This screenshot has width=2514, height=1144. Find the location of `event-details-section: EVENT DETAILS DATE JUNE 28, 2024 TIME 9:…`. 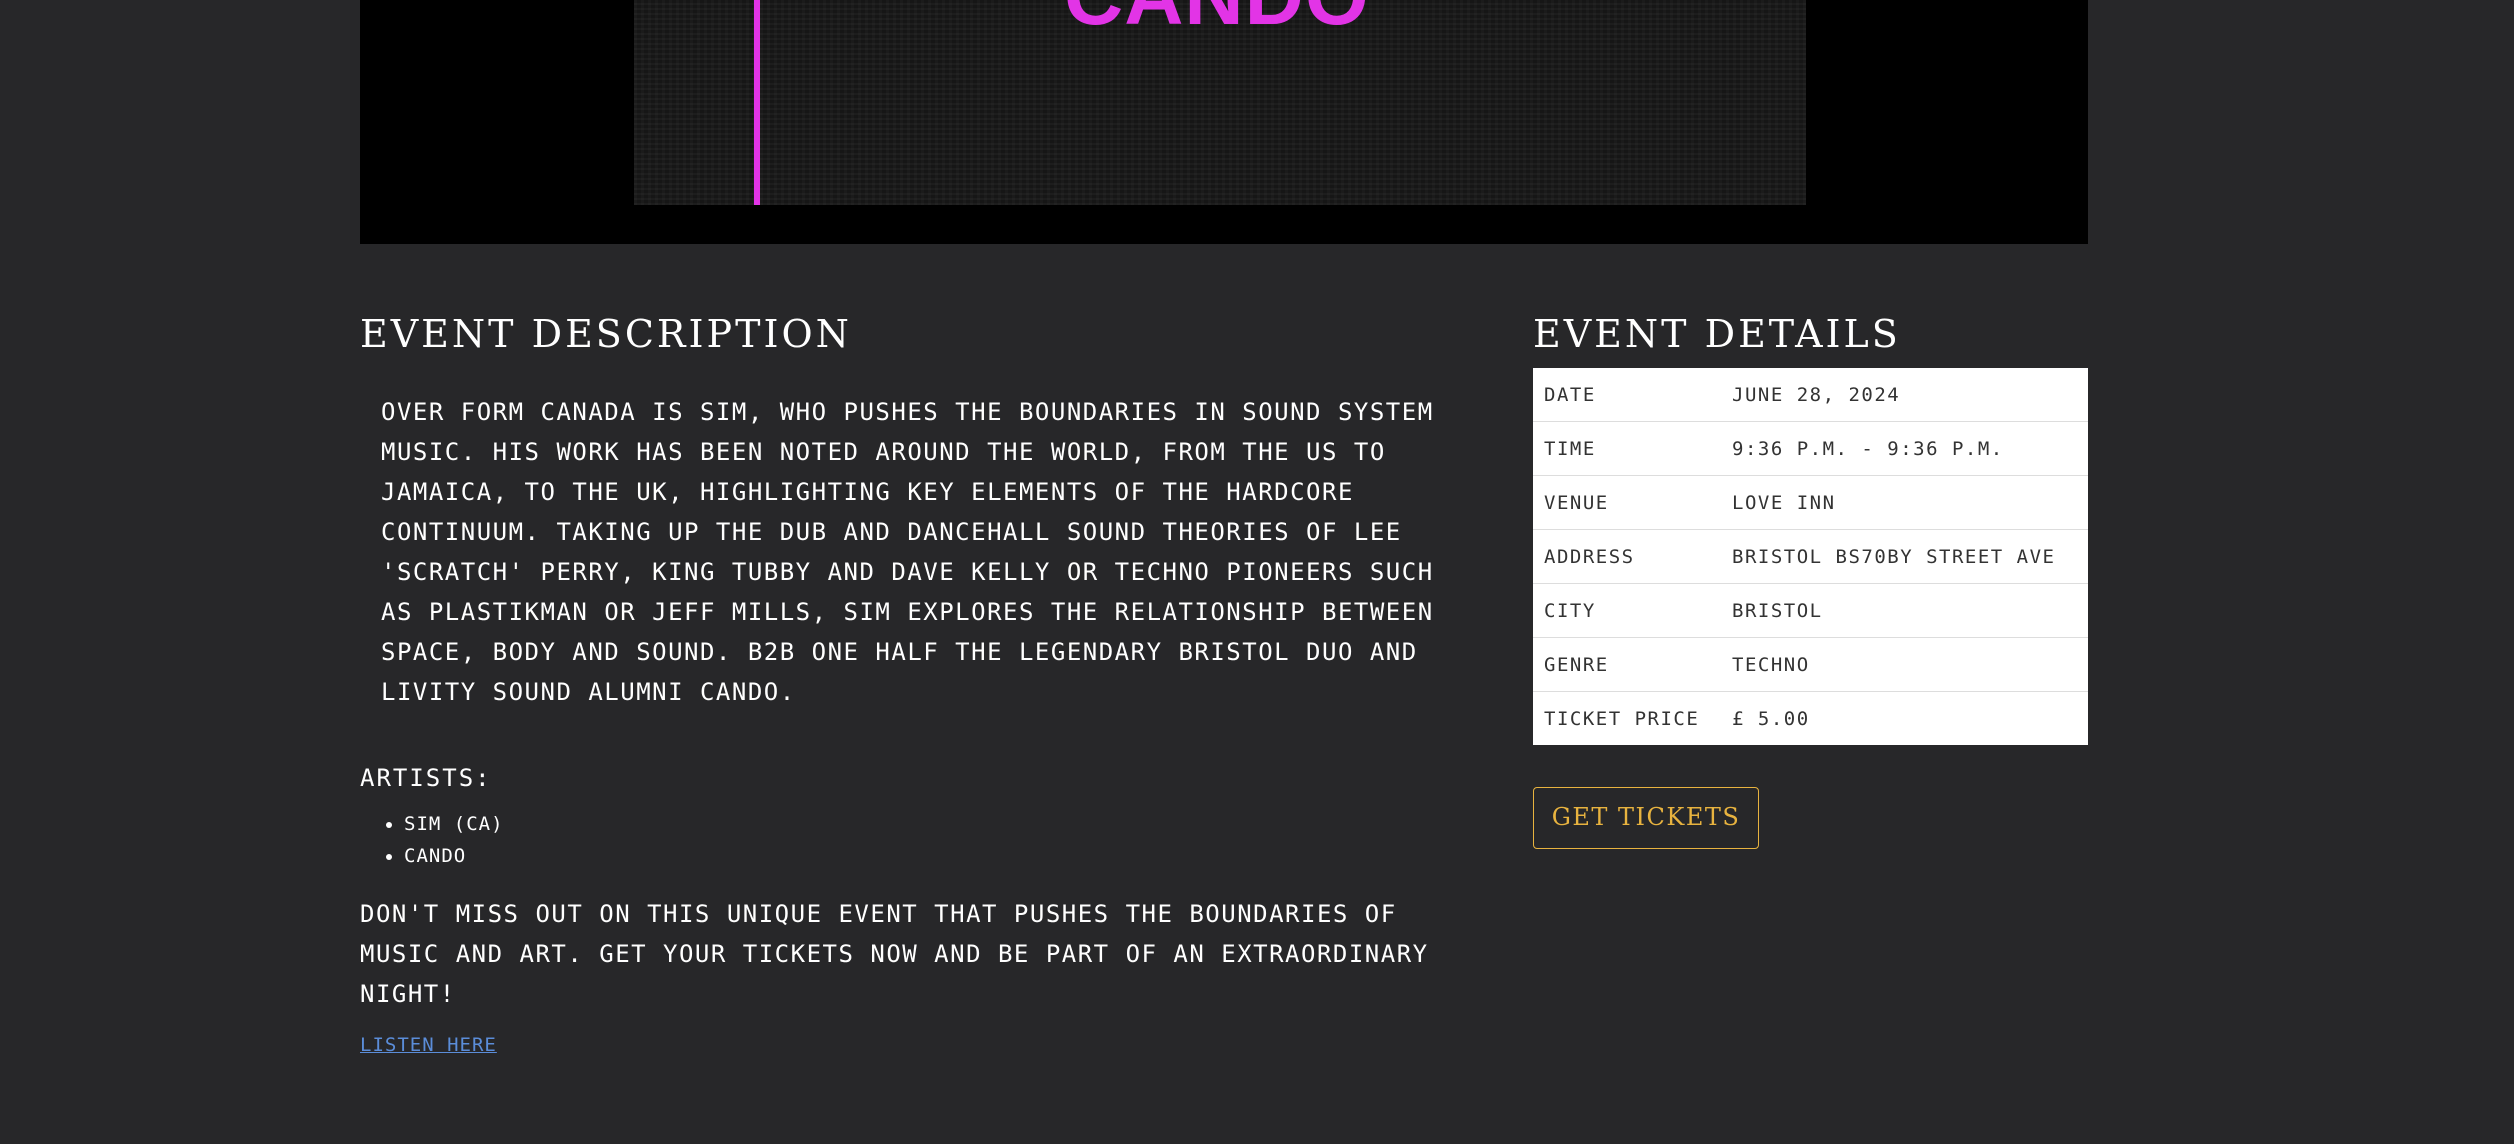

event-details-section: EVENT DETAILS DATE JUNE 28, 2024 TIME 9:… is located at coordinates (1810, 574).